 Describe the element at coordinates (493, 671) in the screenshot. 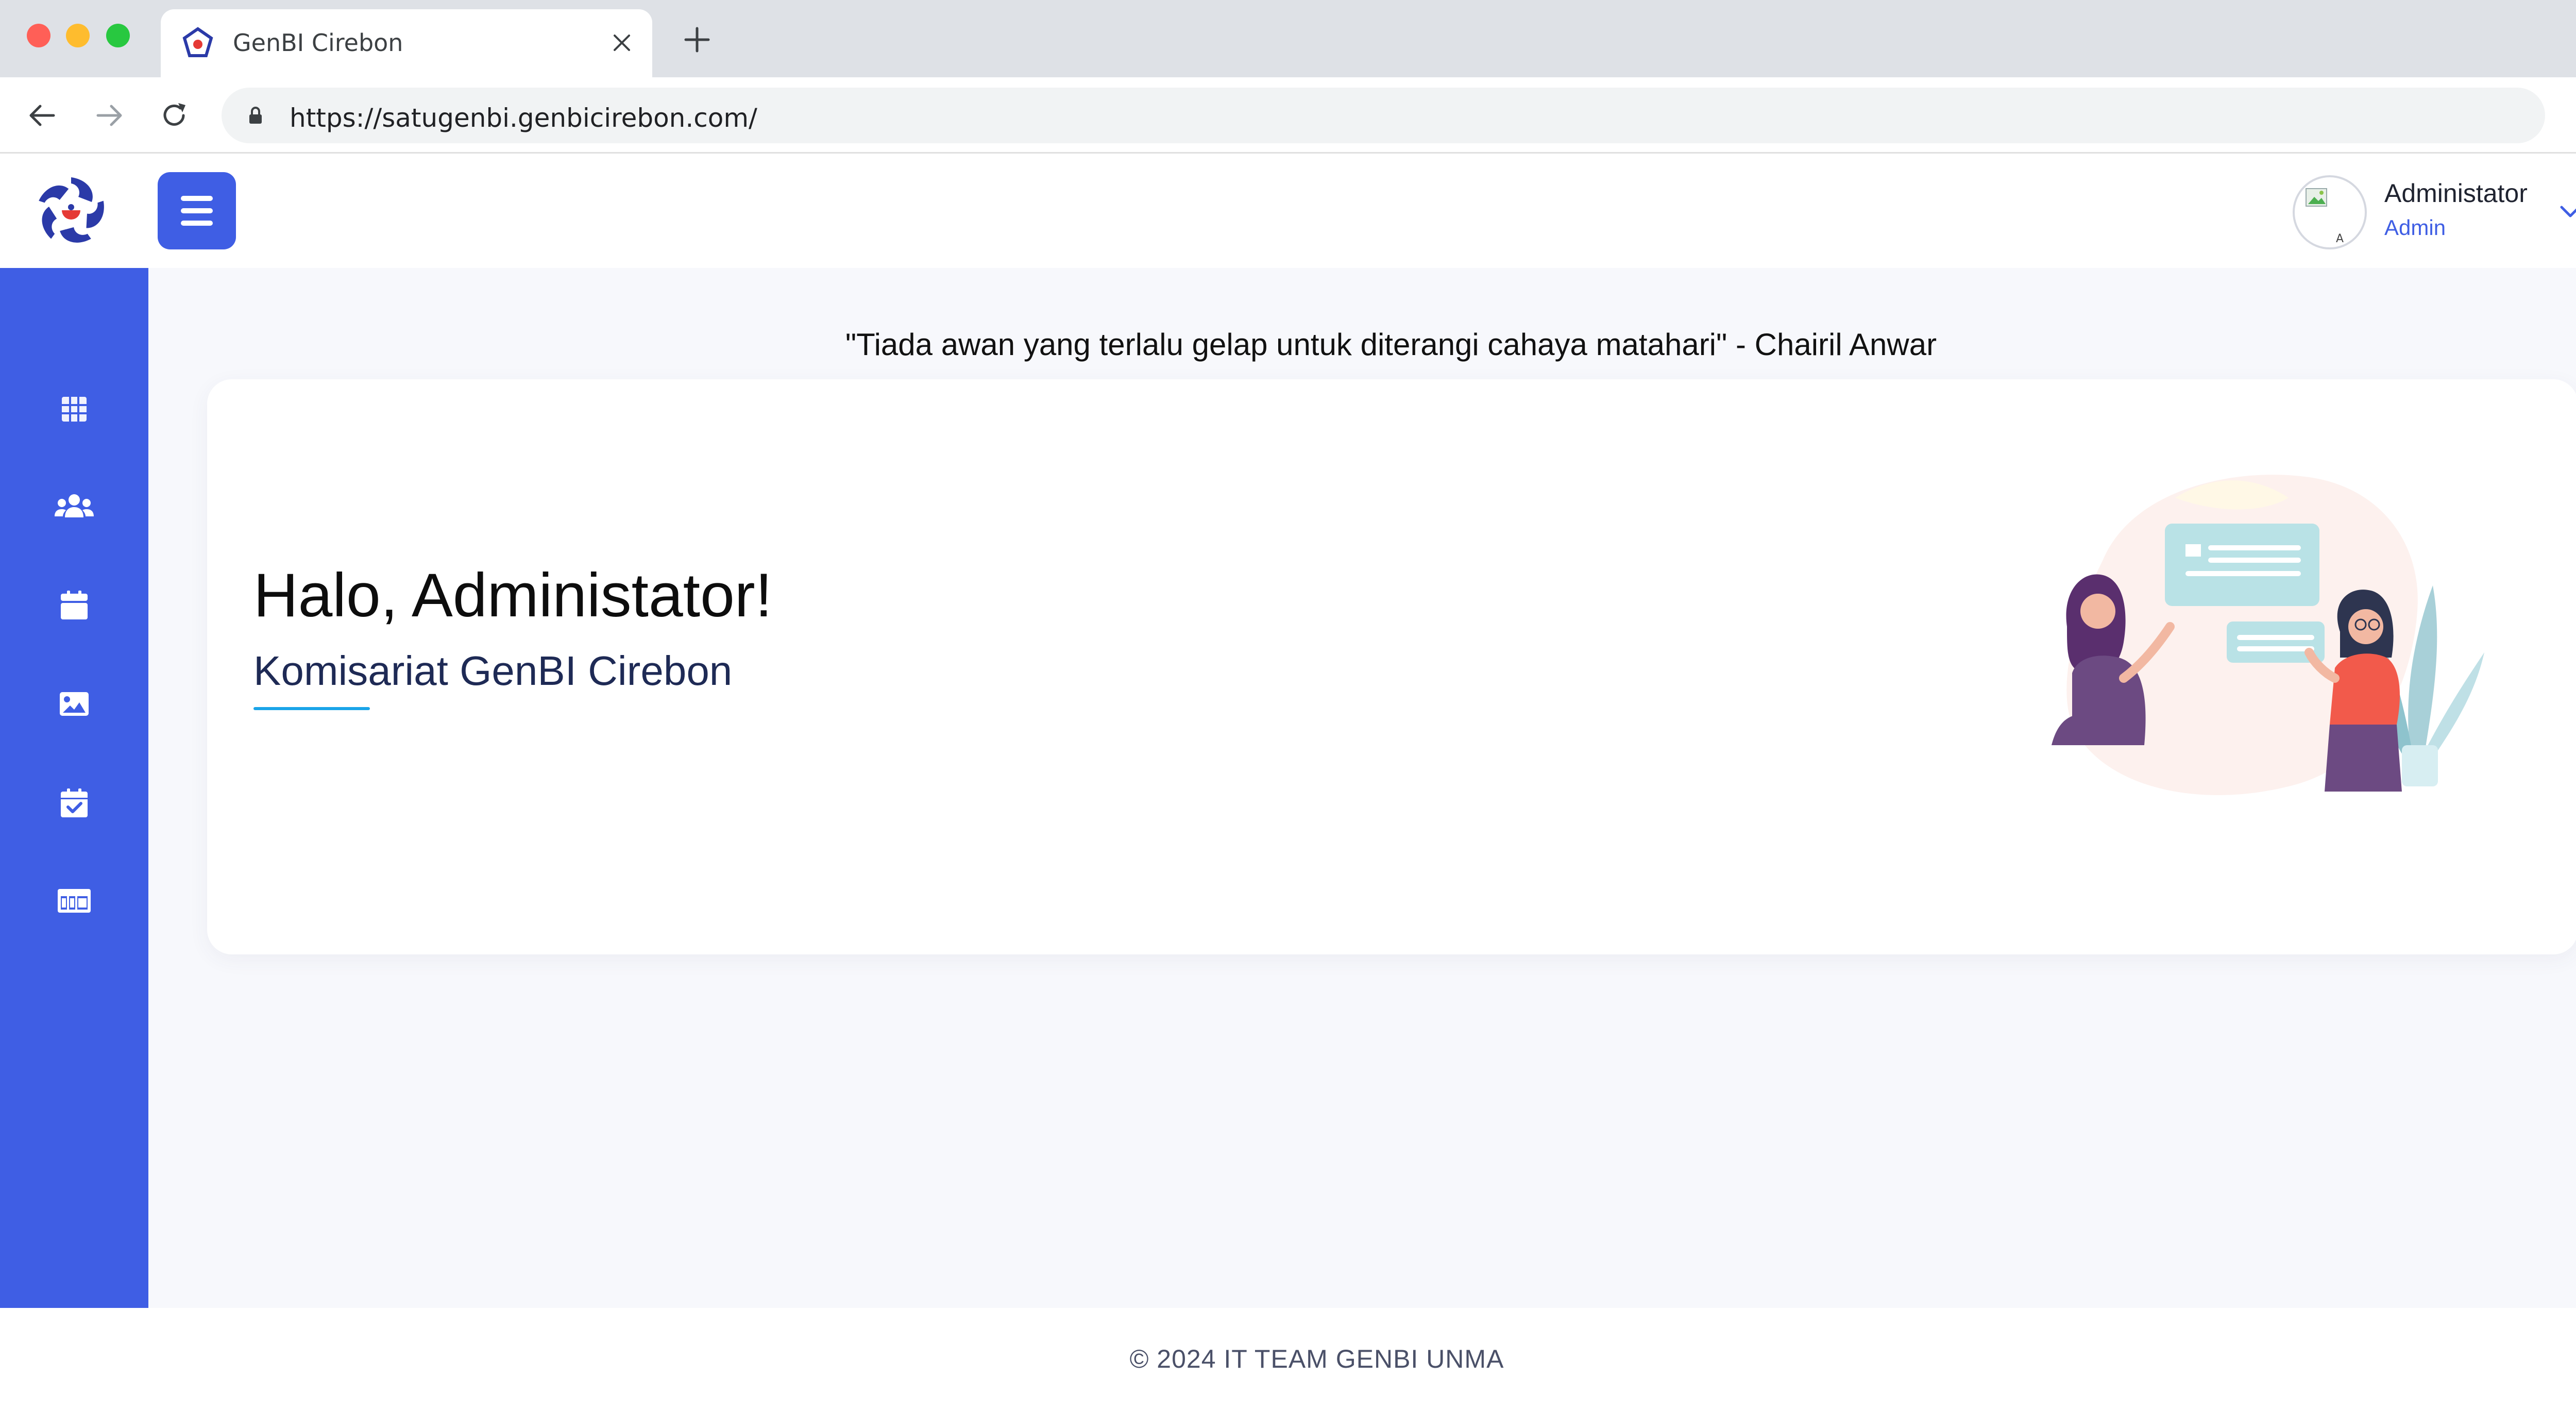

I see `organization-subtitle: Komisariat GenBI Cirebon` at that location.